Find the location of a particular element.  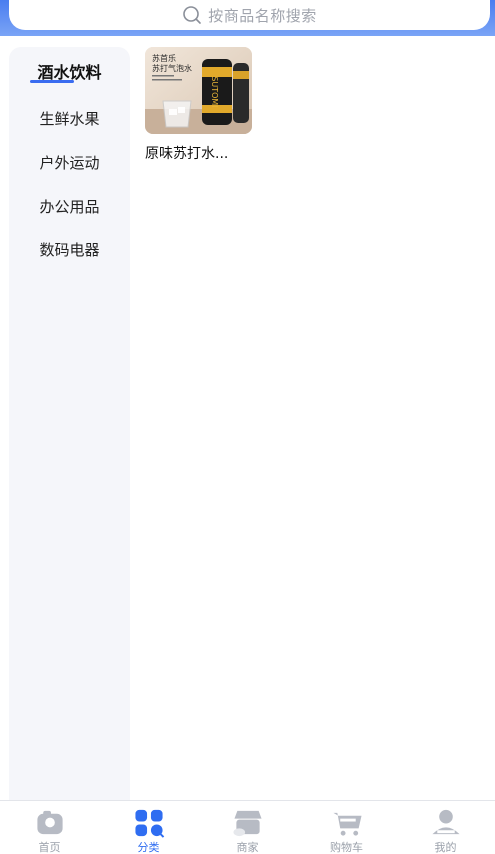

tab-home: 首页 is located at coordinates (49, 827).